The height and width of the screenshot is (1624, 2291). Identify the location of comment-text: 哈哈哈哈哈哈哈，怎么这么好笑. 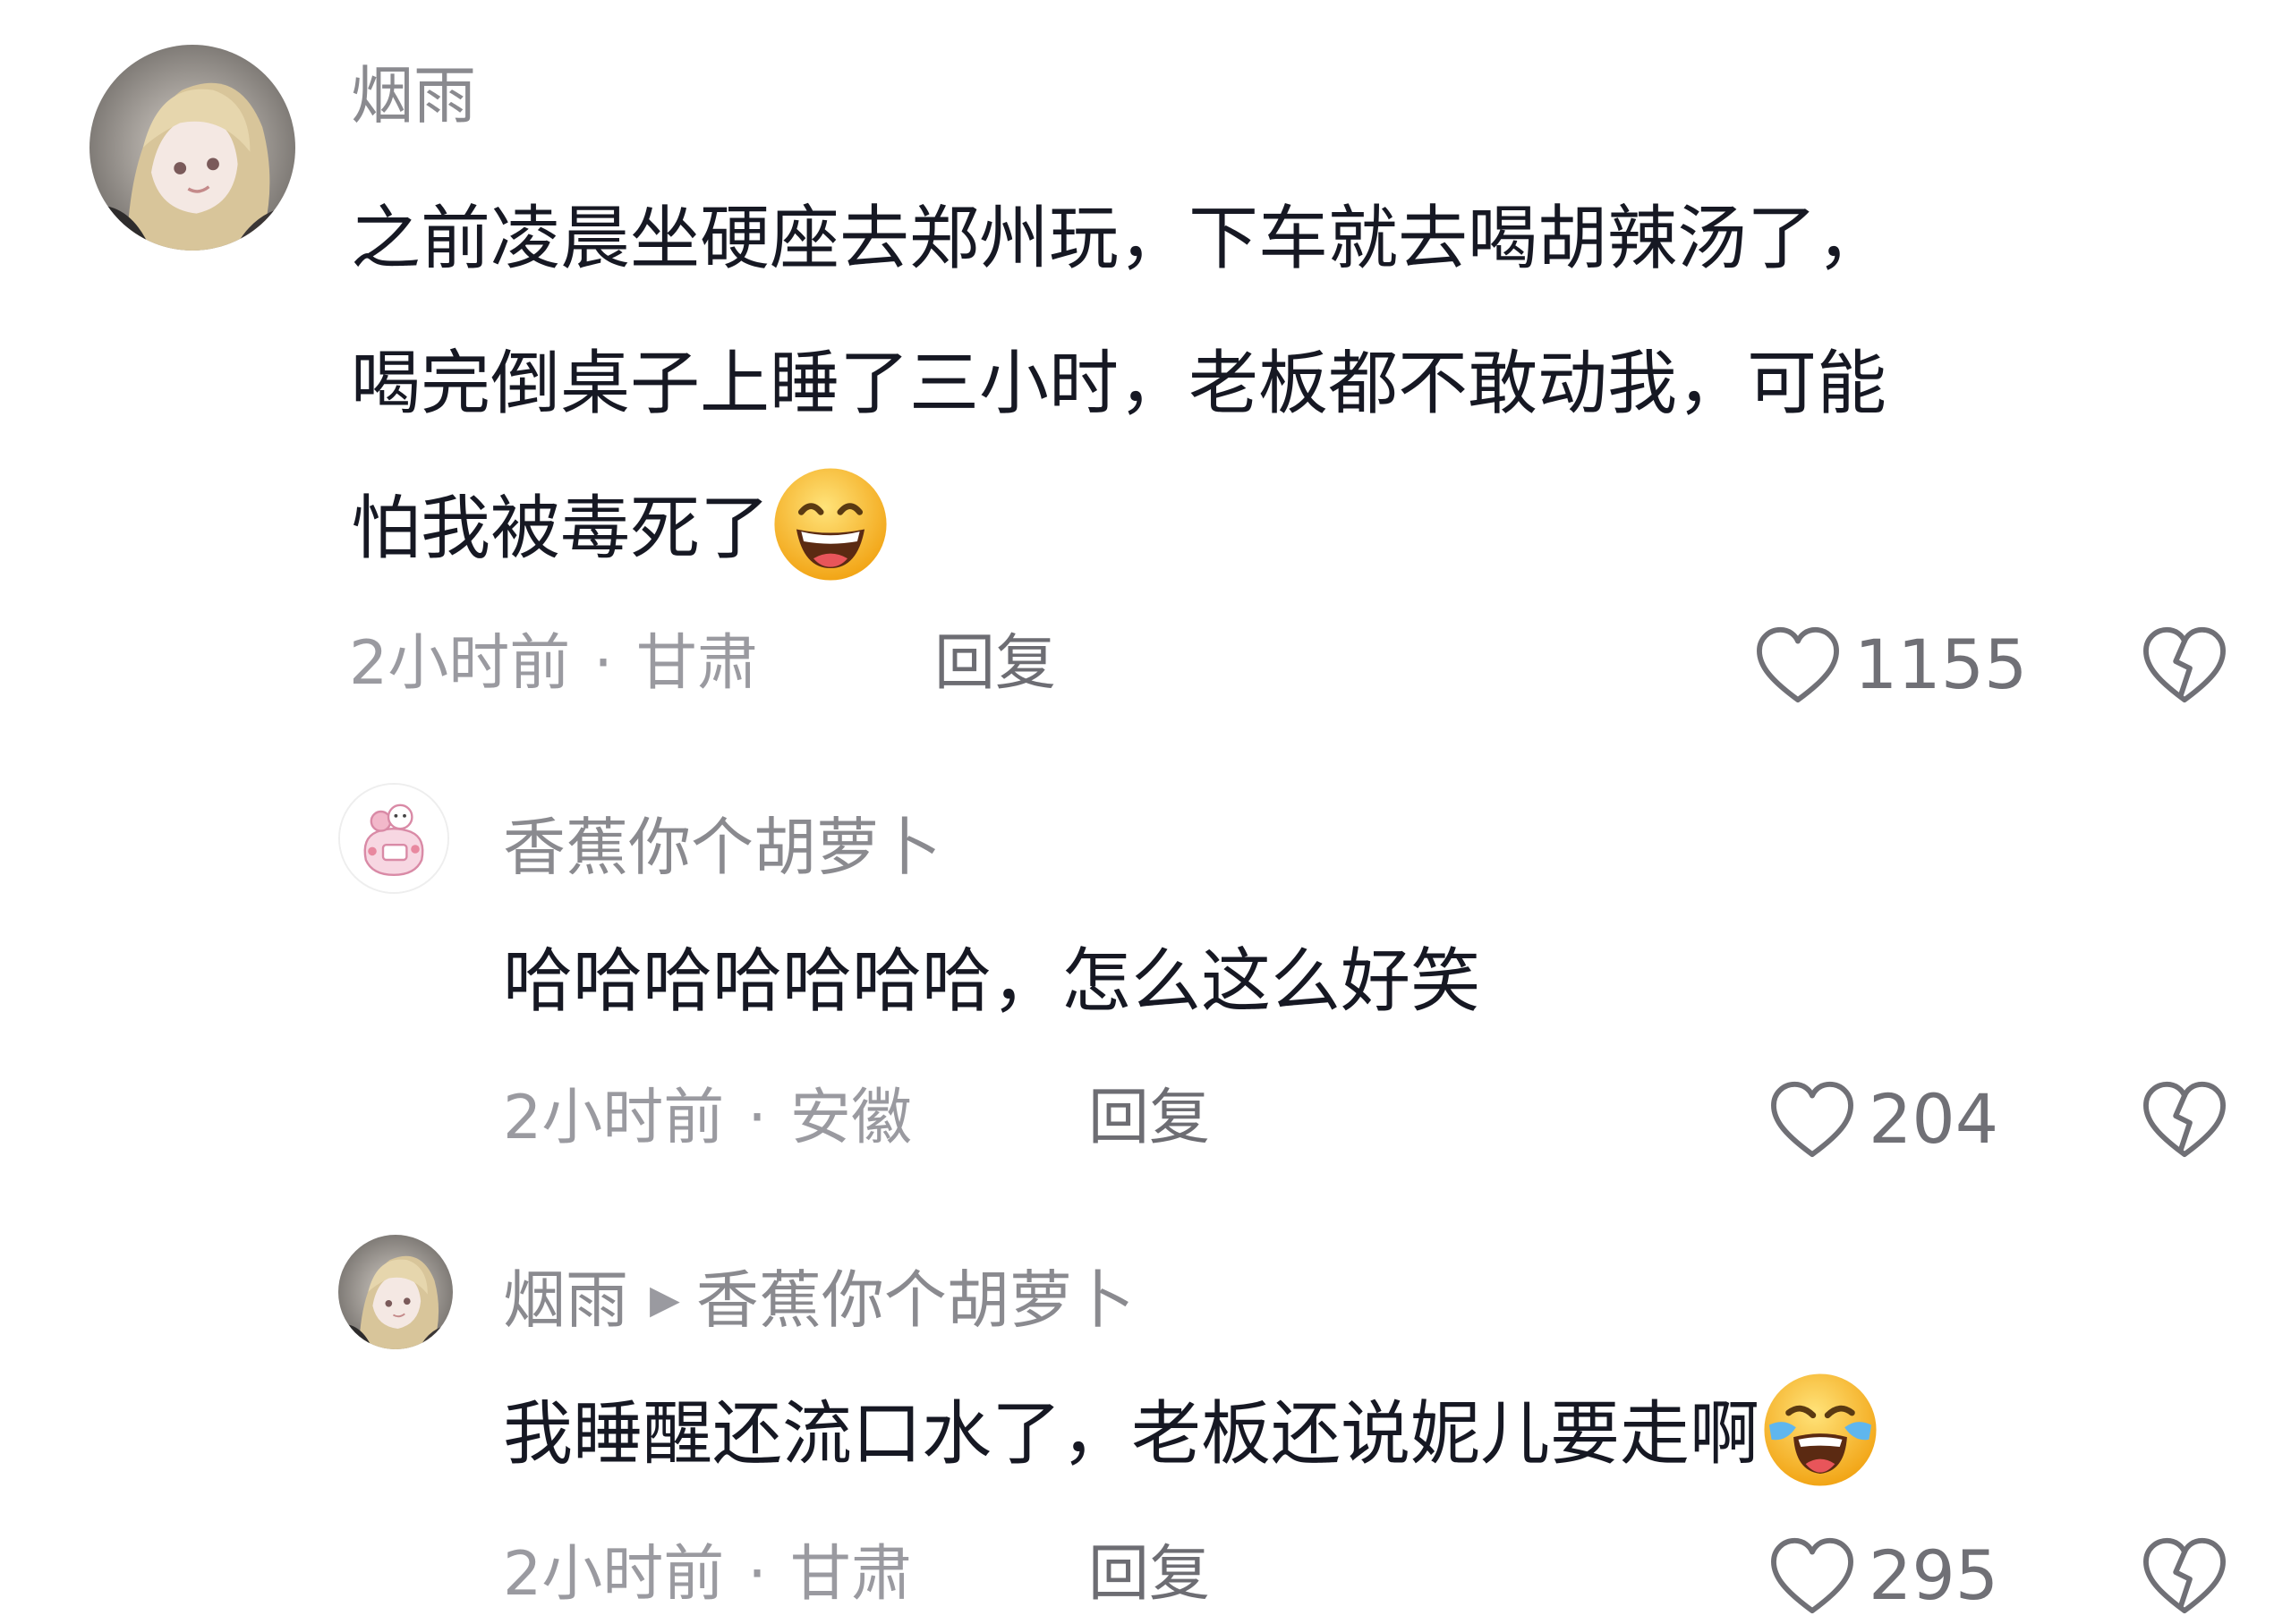
(992, 982).